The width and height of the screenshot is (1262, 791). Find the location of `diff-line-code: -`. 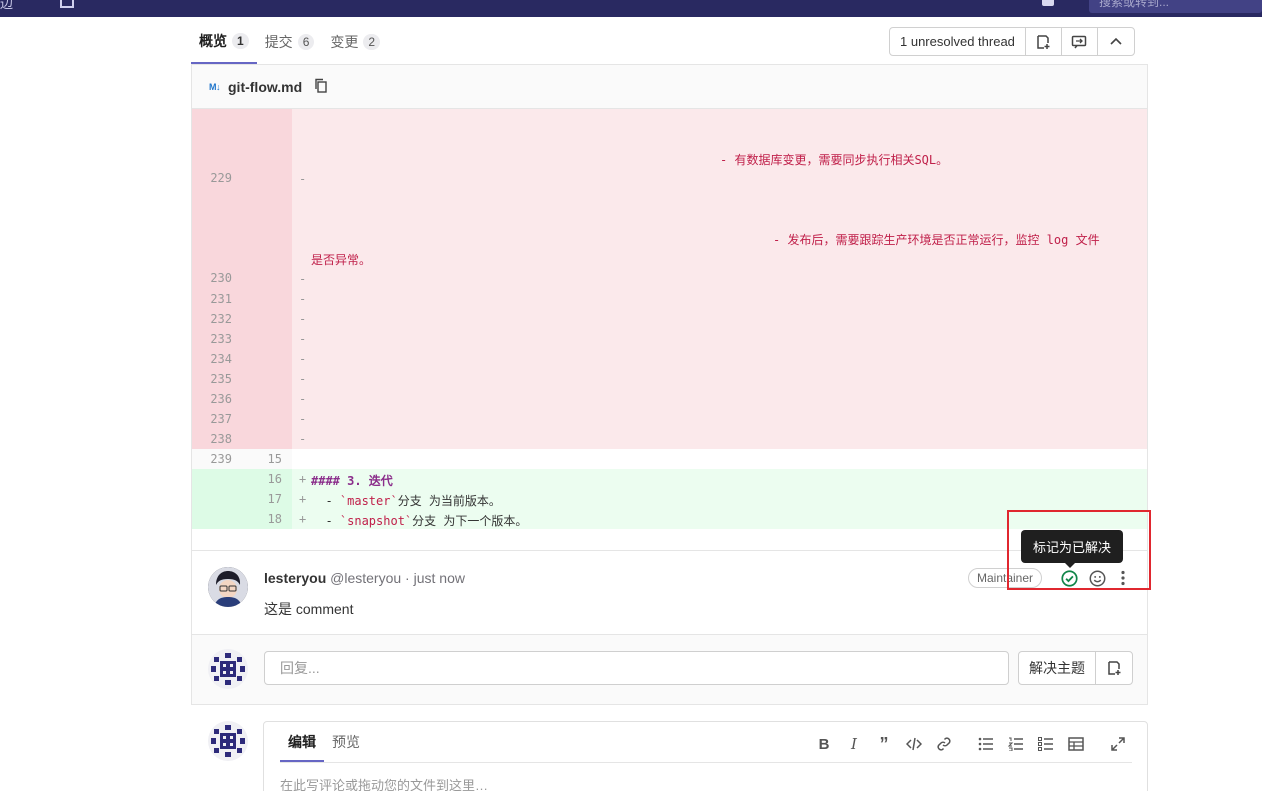

diff-line-code: - is located at coordinates (719, 339).